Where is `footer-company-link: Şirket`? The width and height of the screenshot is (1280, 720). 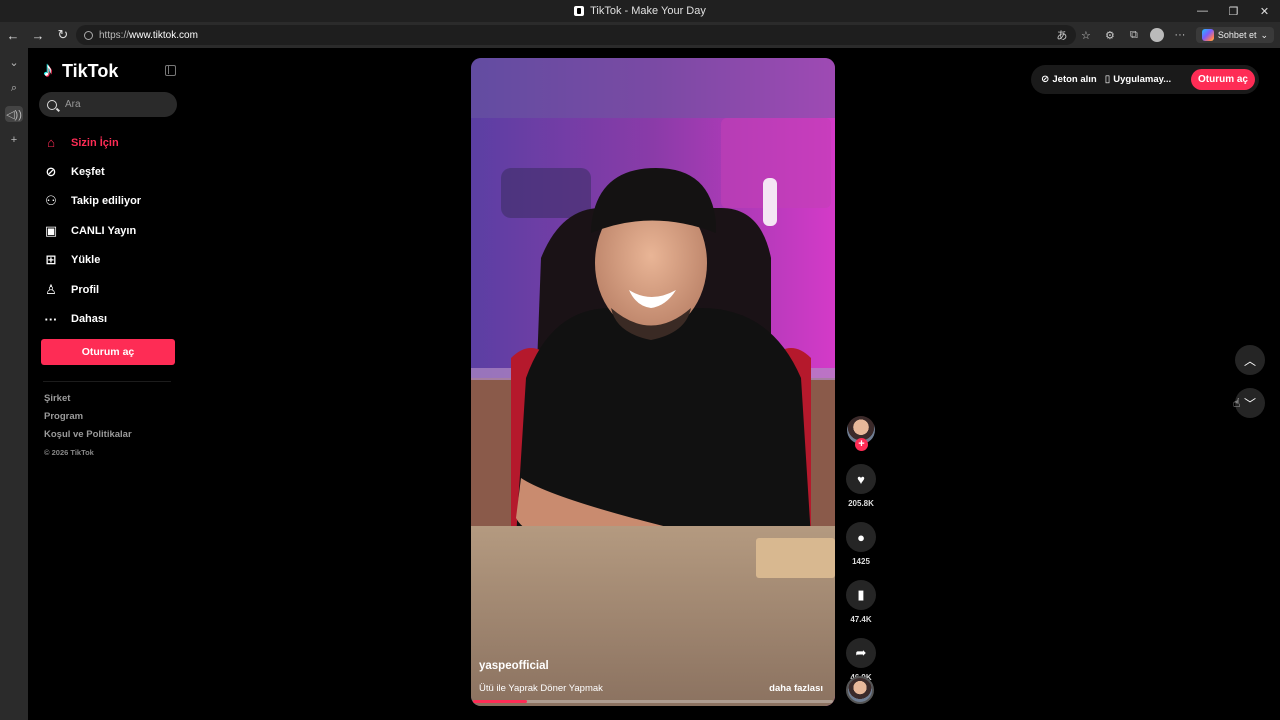
footer-company-link: Şirket is located at coordinates (88, 402).